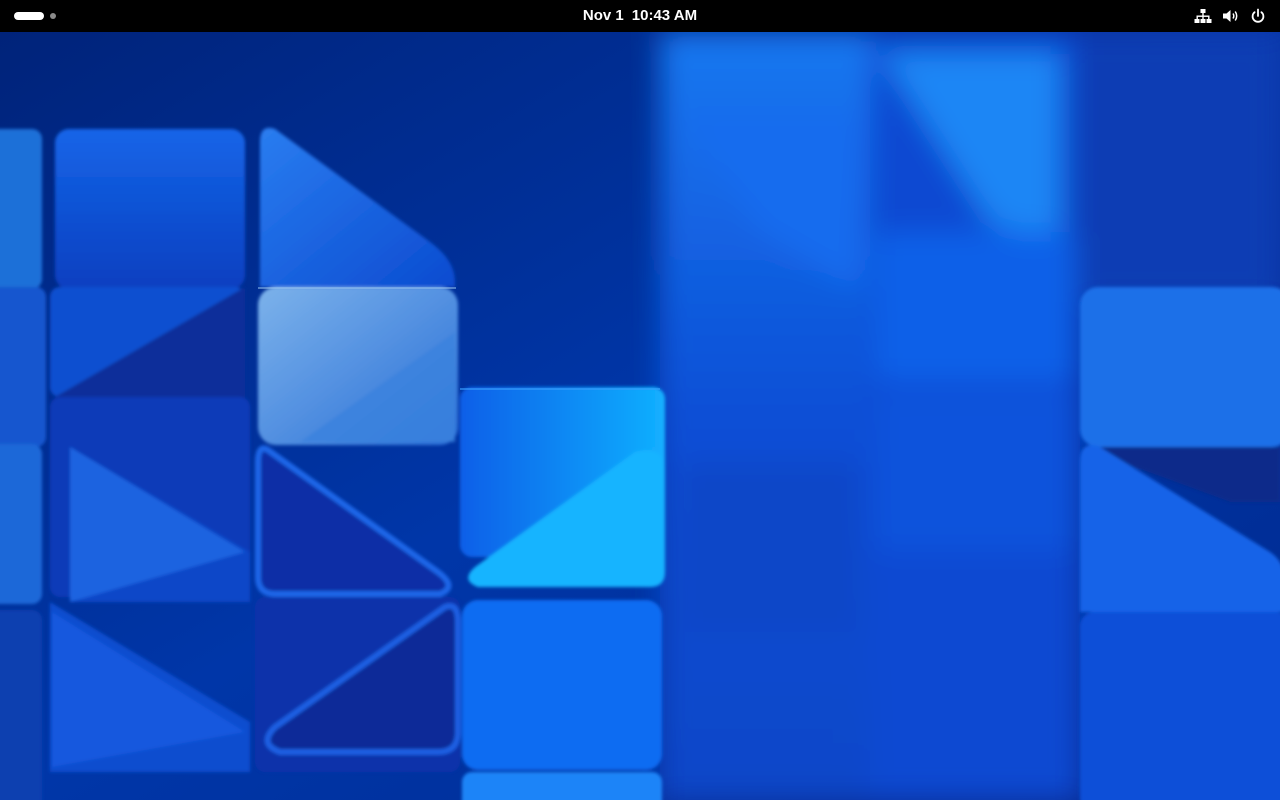 This screenshot has width=1280, height=800. I want to click on workspace-indicator-inactive, so click(53, 16).